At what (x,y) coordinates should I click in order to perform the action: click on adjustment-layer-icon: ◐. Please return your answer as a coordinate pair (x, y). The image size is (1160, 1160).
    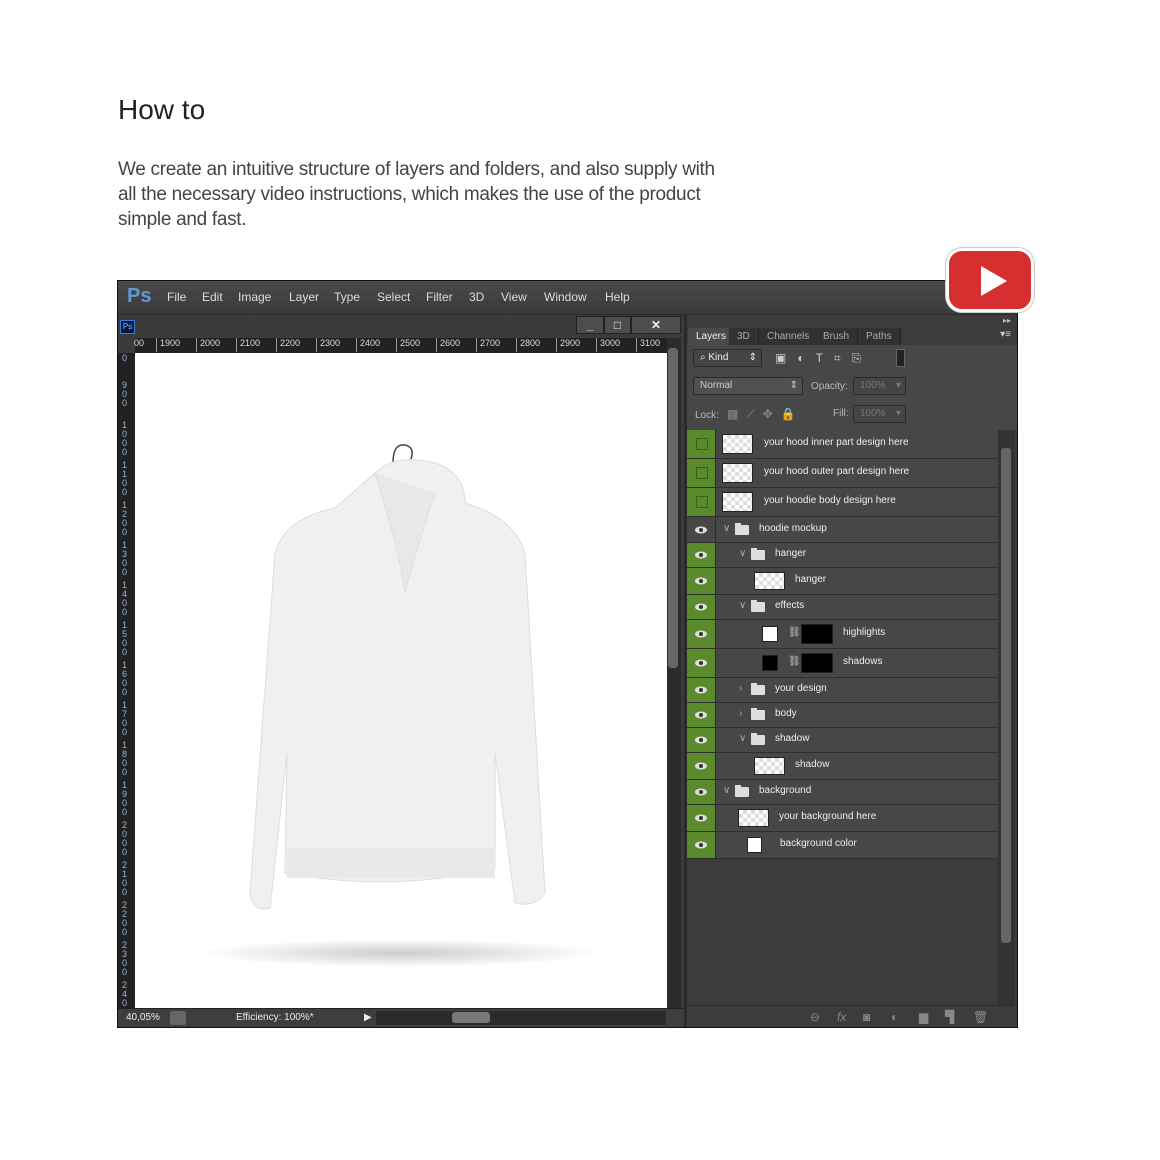
    Looking at the image, I should click on (894, 1017).